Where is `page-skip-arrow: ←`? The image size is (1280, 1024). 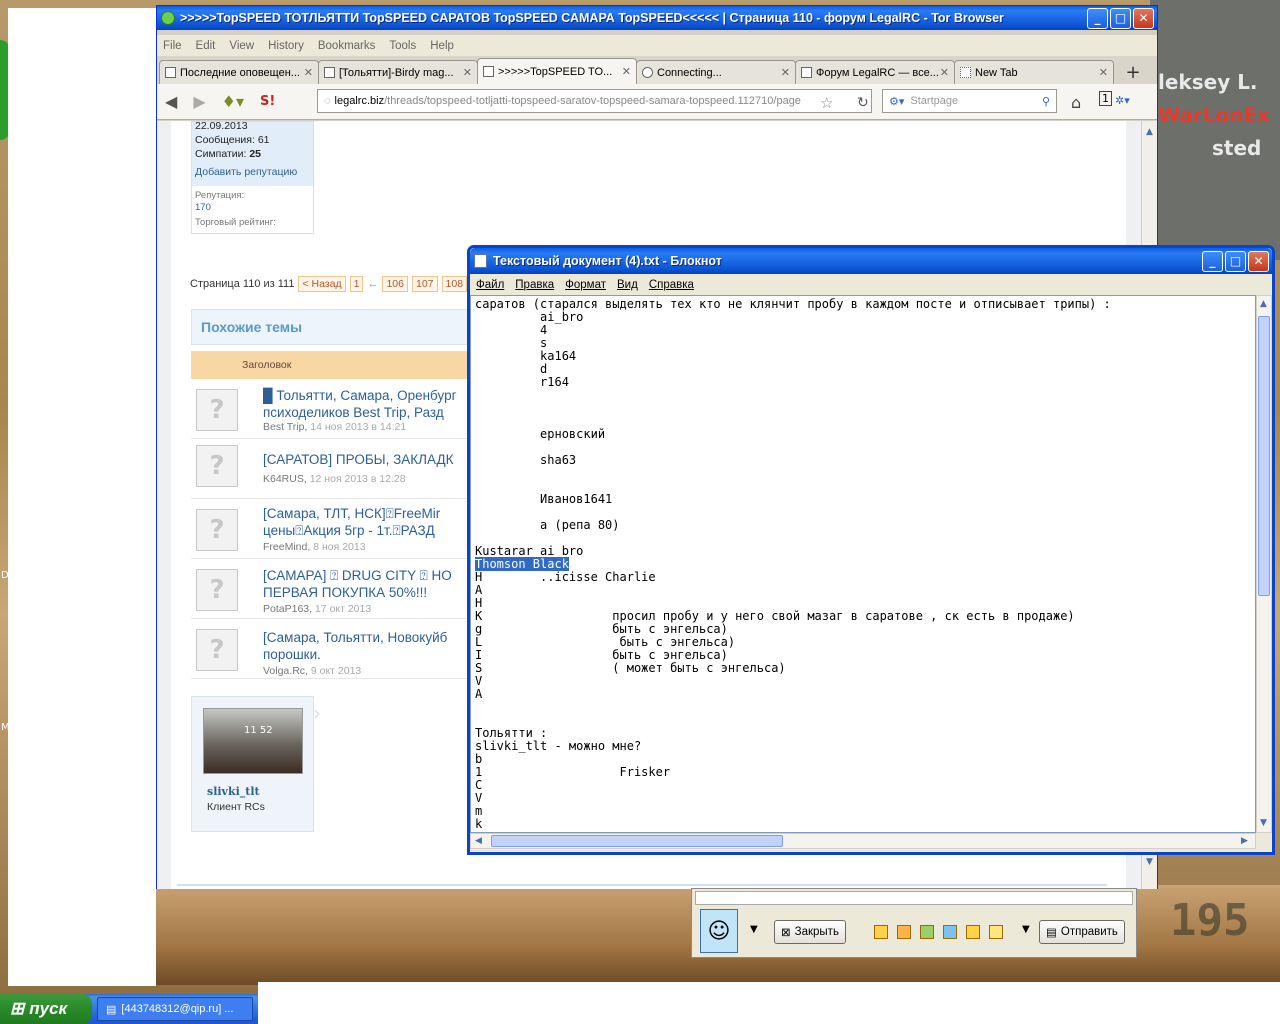 page-skip-arrow: ← is located at coordinates (372, 284).